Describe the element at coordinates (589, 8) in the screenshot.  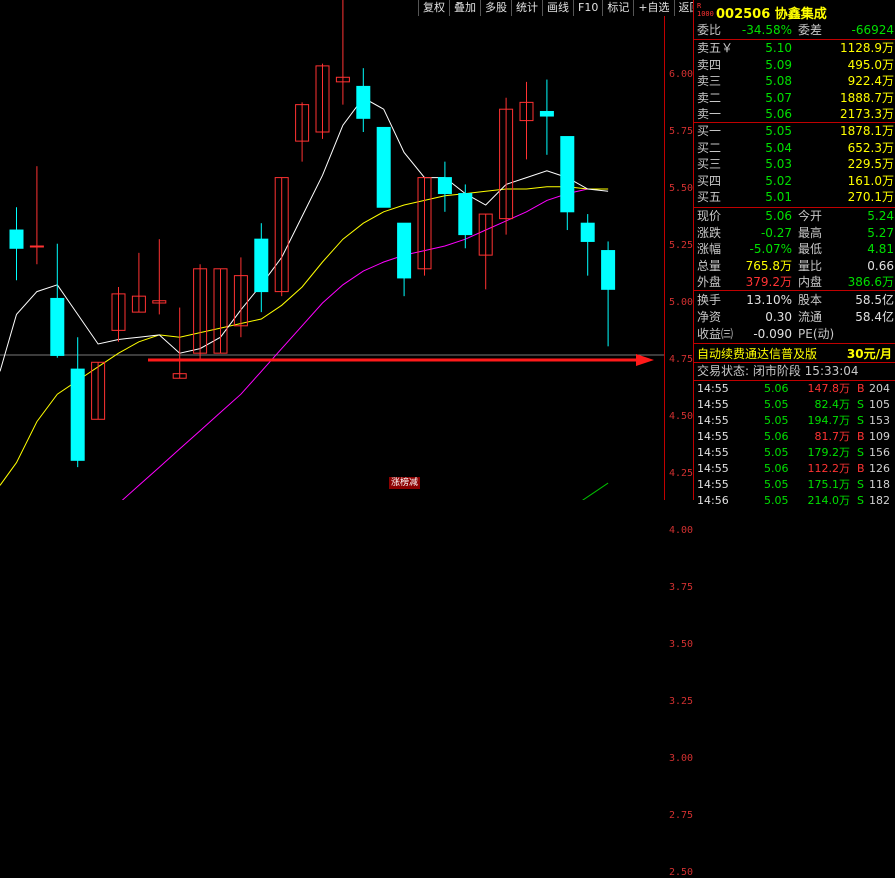
I see `toolbar-btn-5: F10` at that location.